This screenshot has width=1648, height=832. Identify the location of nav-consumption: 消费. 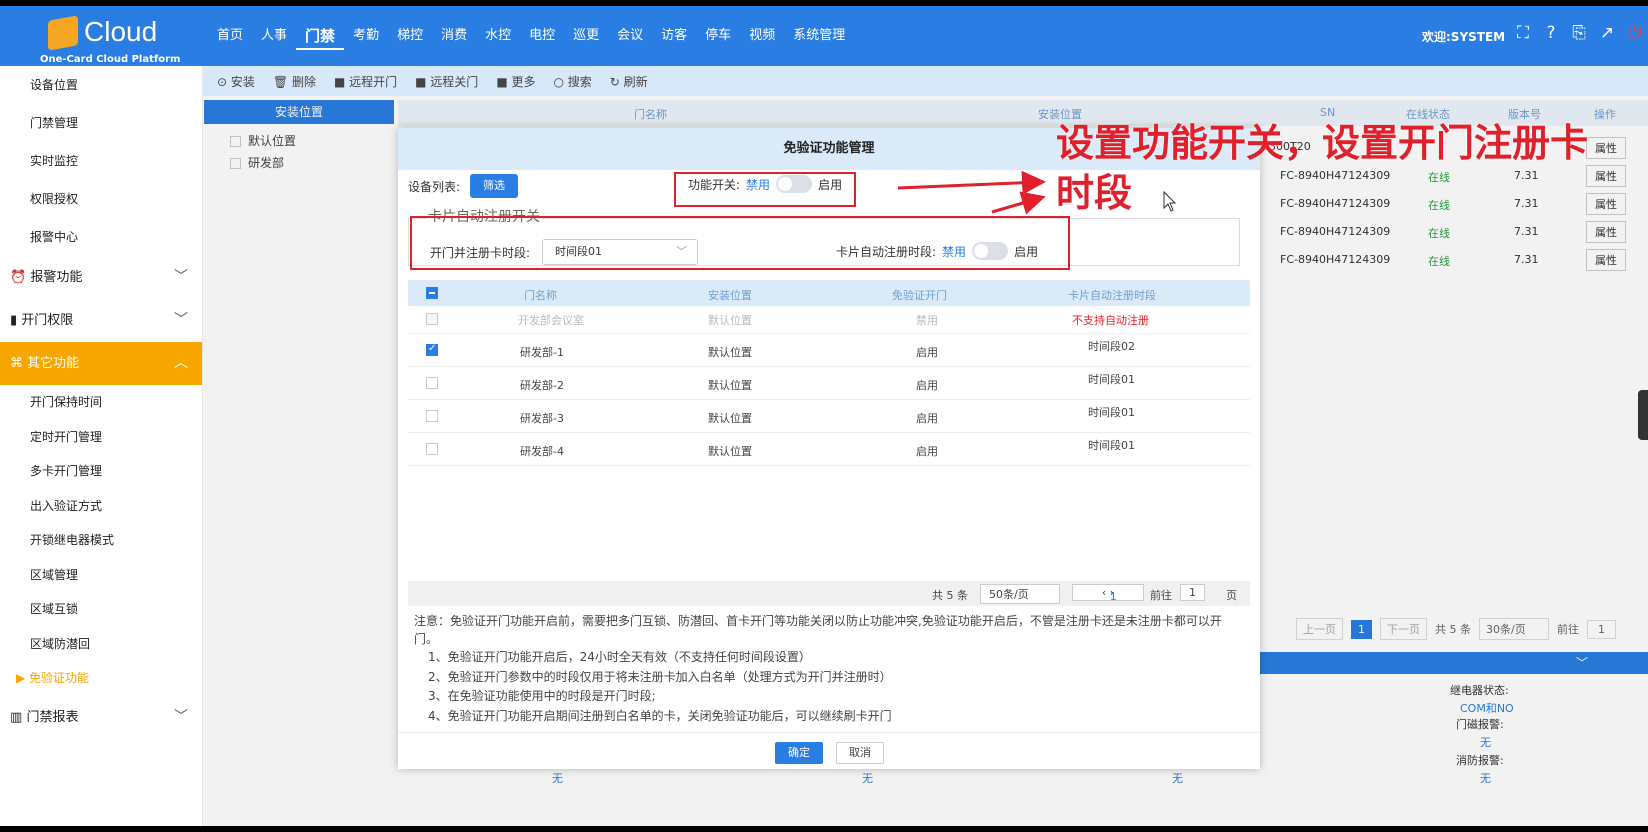
(454, 37).